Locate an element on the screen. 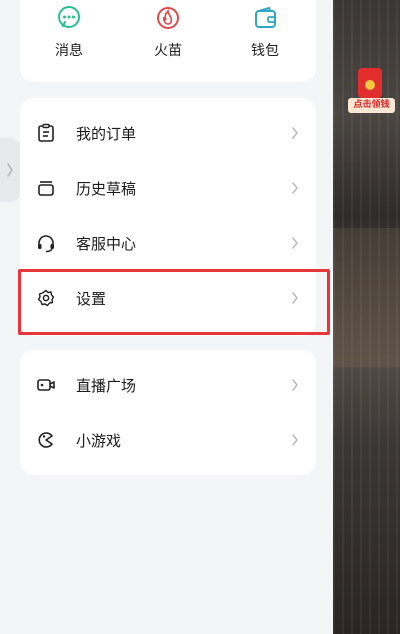 Image resolution: width=400 pixels, height=634 pixels. live-camera-icon is located at coordinates (46, 385).